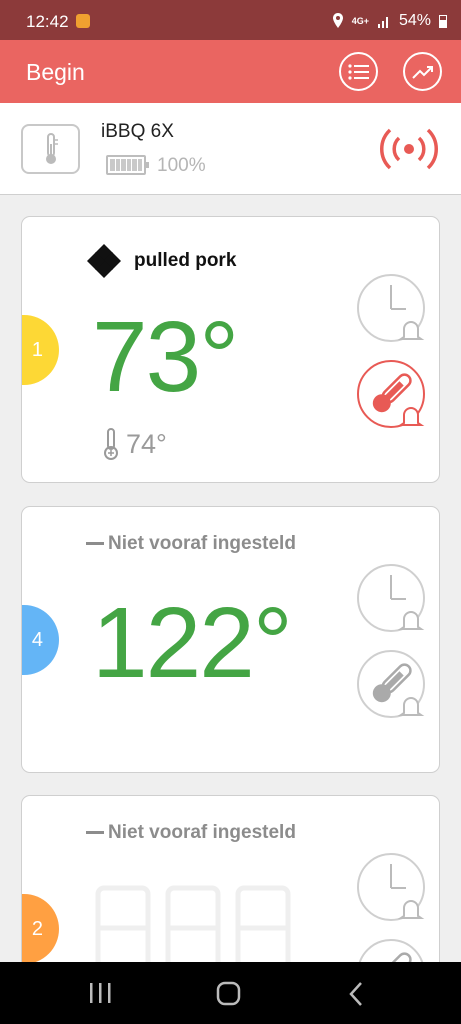 This screenshot has width=461, height=1024. Describe the element at coordinates (146, 443) in the screenshot. I see `target-temp-value: 74°` at that location.